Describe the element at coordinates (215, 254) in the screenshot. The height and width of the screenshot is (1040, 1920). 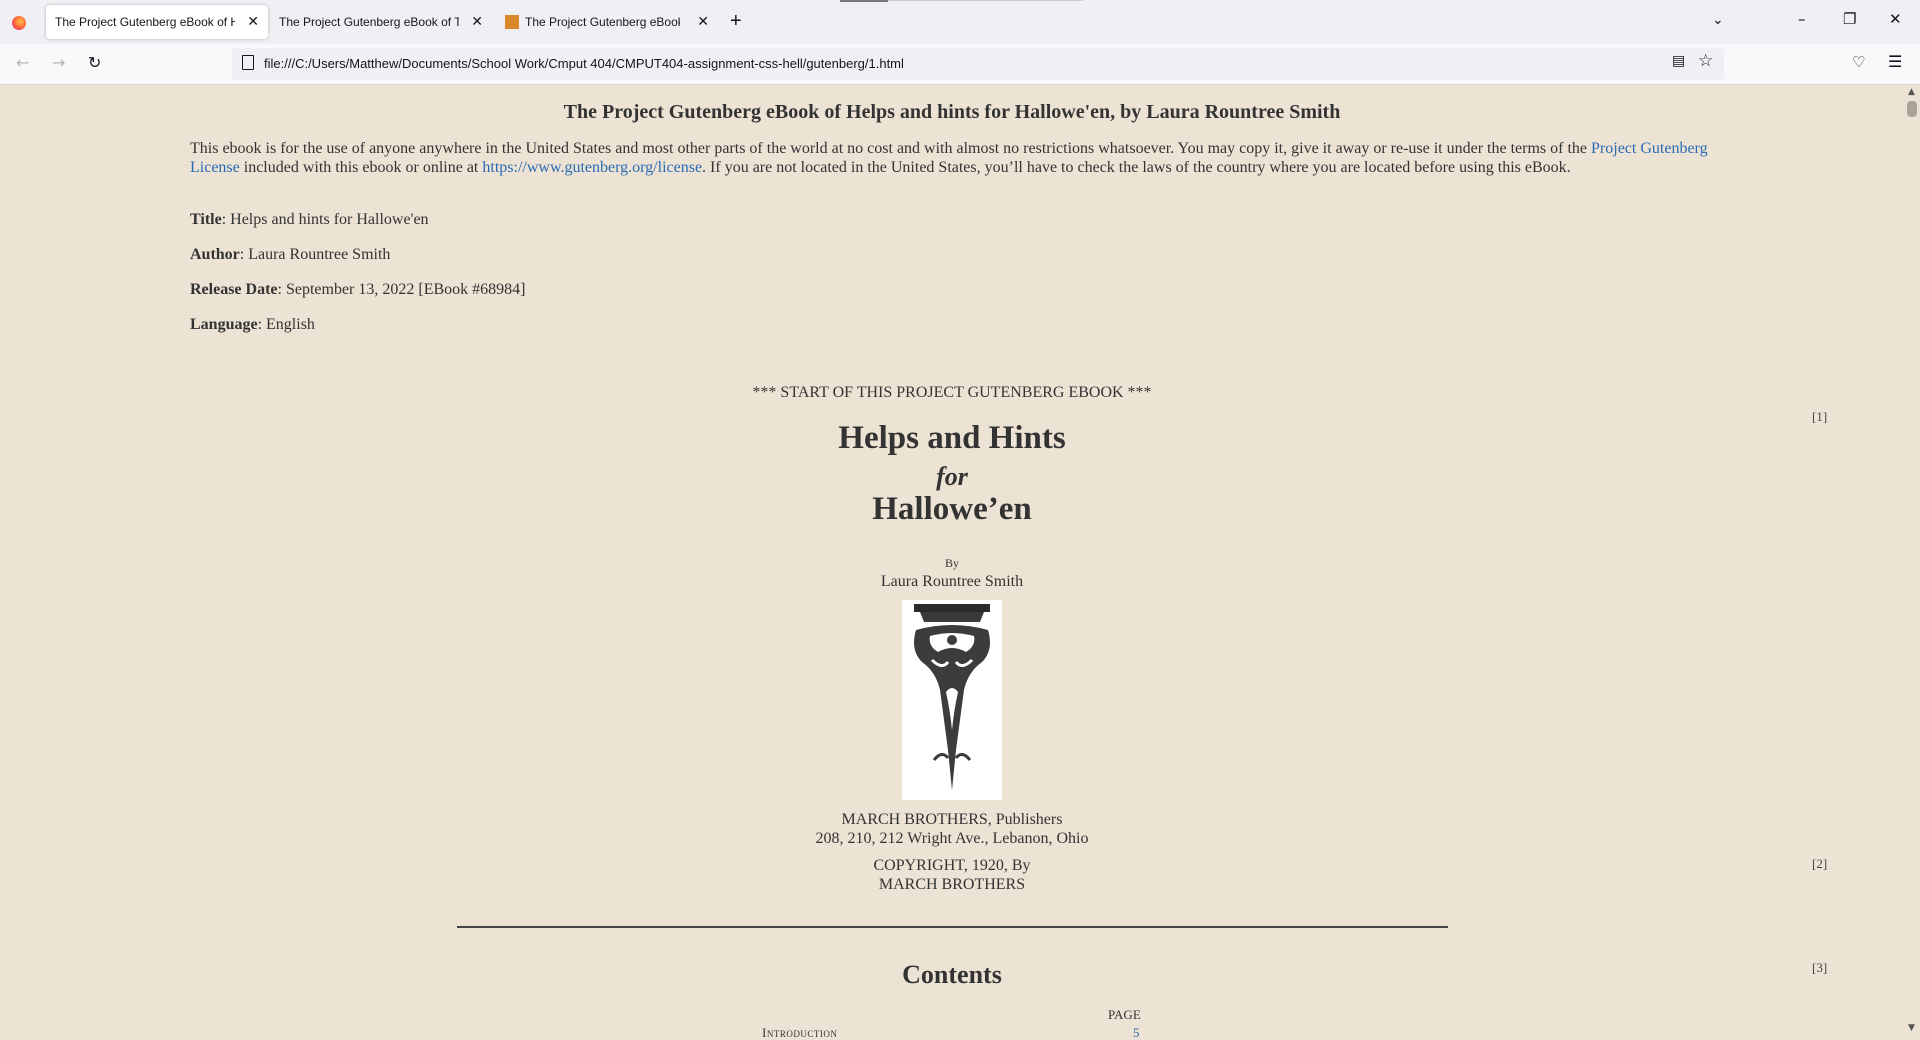
I see `meta-label: Author` at that location.